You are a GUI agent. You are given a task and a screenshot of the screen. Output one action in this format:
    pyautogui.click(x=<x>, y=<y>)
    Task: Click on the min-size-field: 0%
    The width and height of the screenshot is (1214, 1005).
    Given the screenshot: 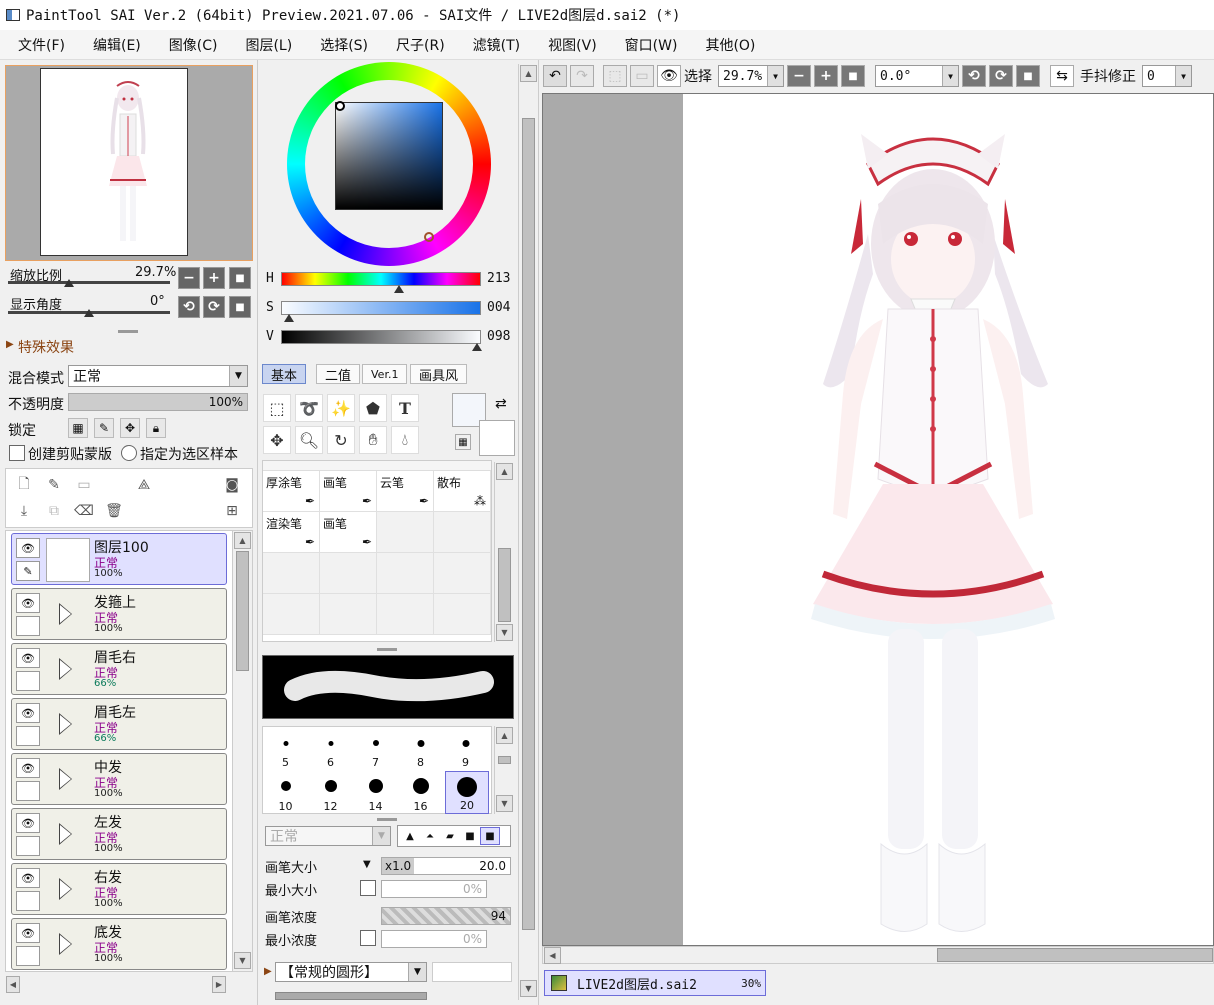 What is the action you would take?
    pyautogui.click(x=434, y=889)
    